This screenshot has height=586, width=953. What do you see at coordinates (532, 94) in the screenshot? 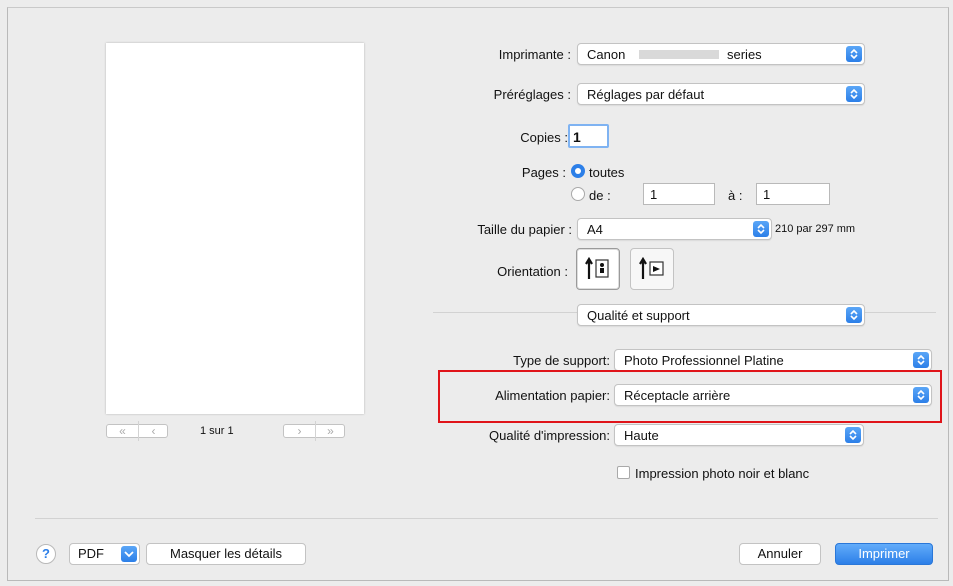
I see `presets-label: Préréglages :` at bounding box center [532, 94].